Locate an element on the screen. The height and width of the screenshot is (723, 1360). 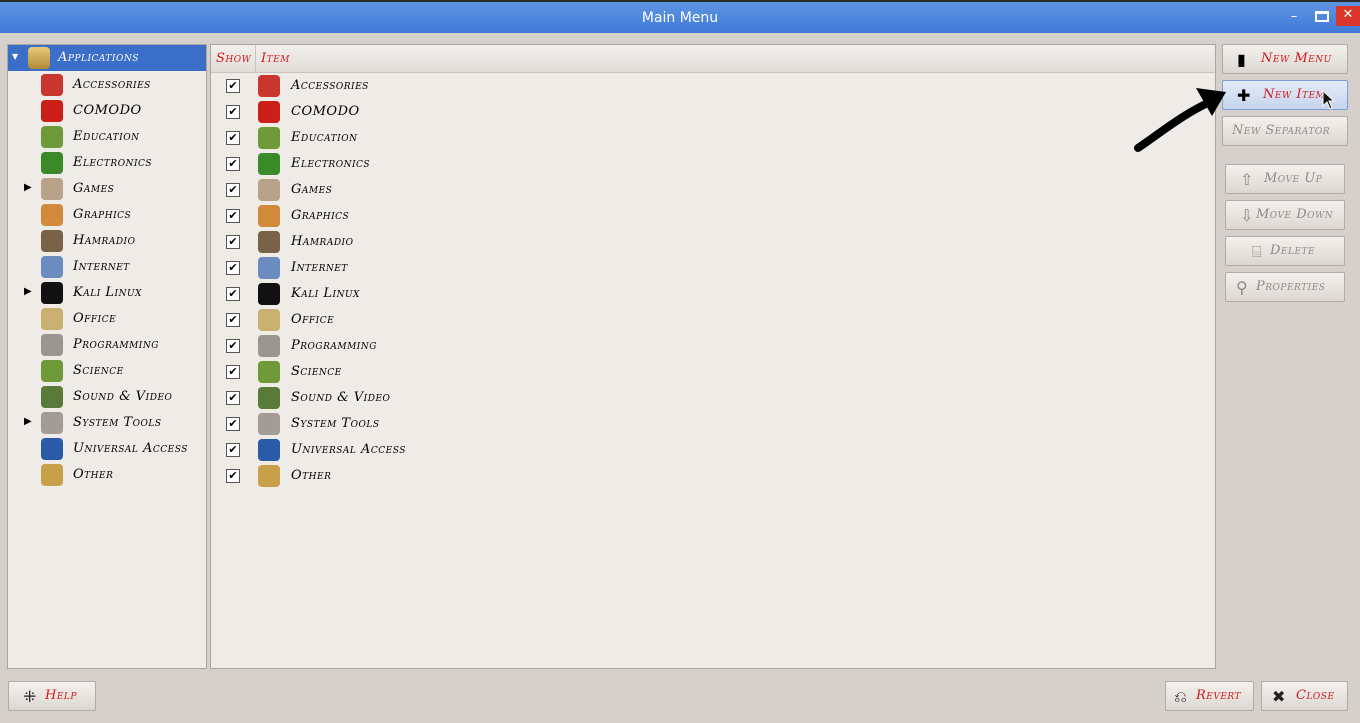
table-row: ✔ Office is located at coordinates (713, 320).